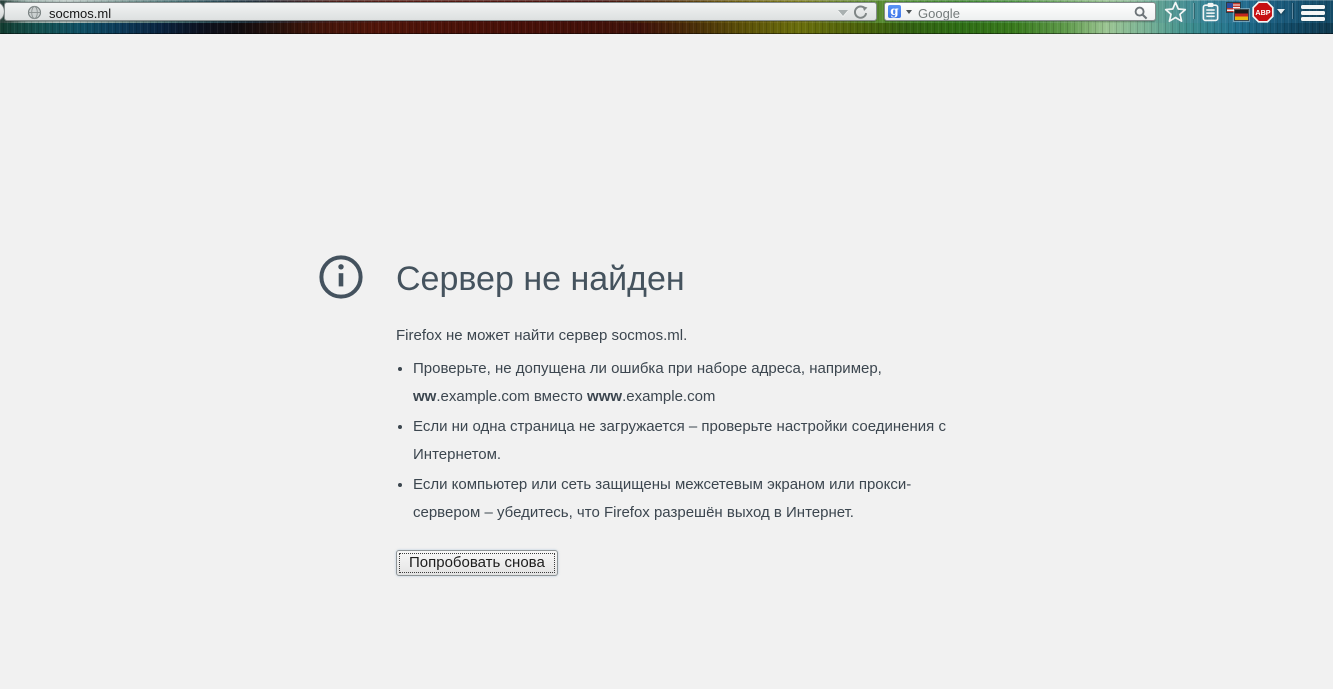 The height and width of the screenshot is (689, 1333). Describe the element at coordinates (1313, 12) in the screenshot. I see `menu-button` at that location.